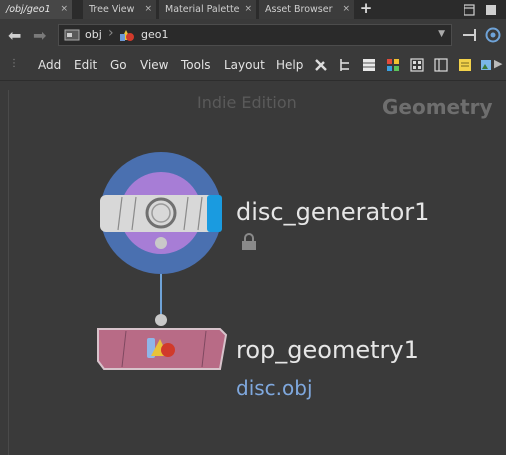  What do you see at coordinates (161, 320) in the screenshot?
I see `input-connector` at bounding box center [161, 320].